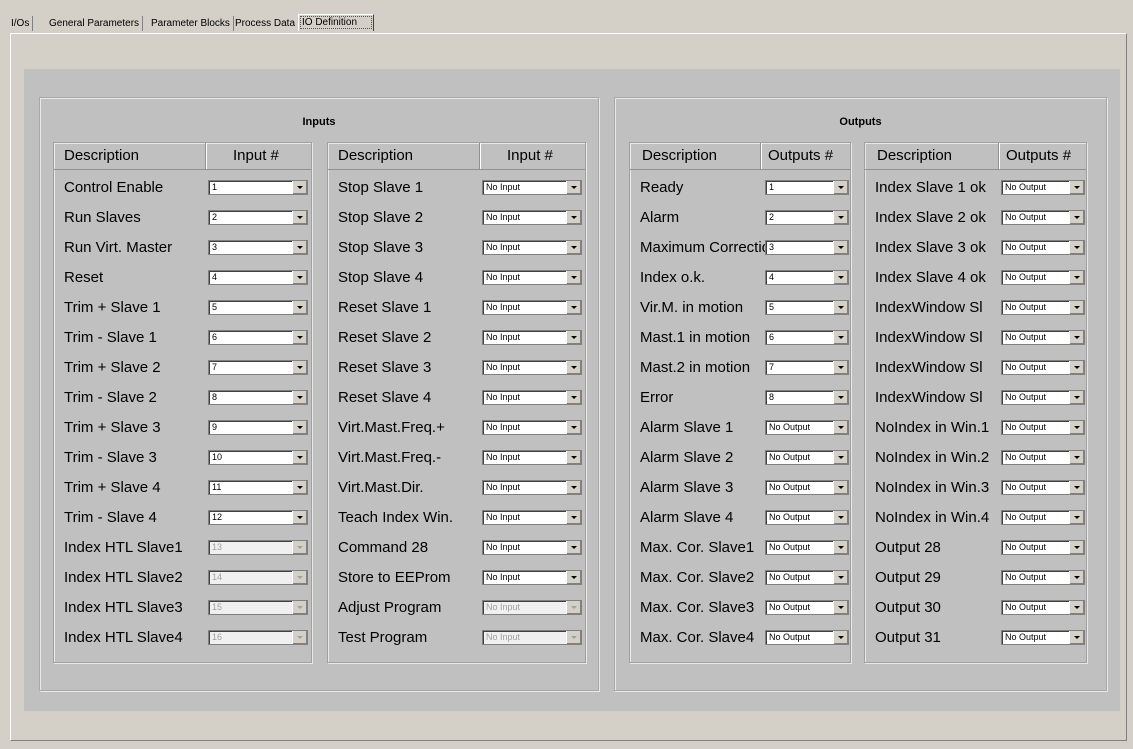 The height and width of the screenshot is (749, 1133). I want to click on io-select-dropdown: 6, so click(258, 337).